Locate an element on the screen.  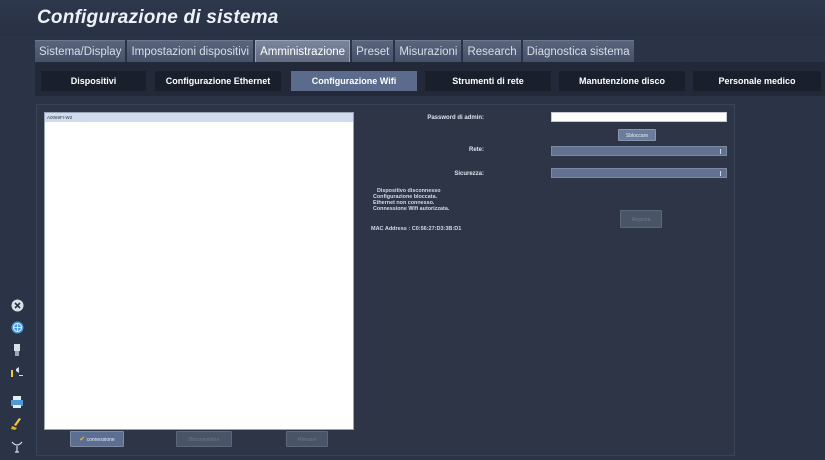
tab-diagnostica-sistema: Diagnostica sistema is located at coordinates (578, 51).